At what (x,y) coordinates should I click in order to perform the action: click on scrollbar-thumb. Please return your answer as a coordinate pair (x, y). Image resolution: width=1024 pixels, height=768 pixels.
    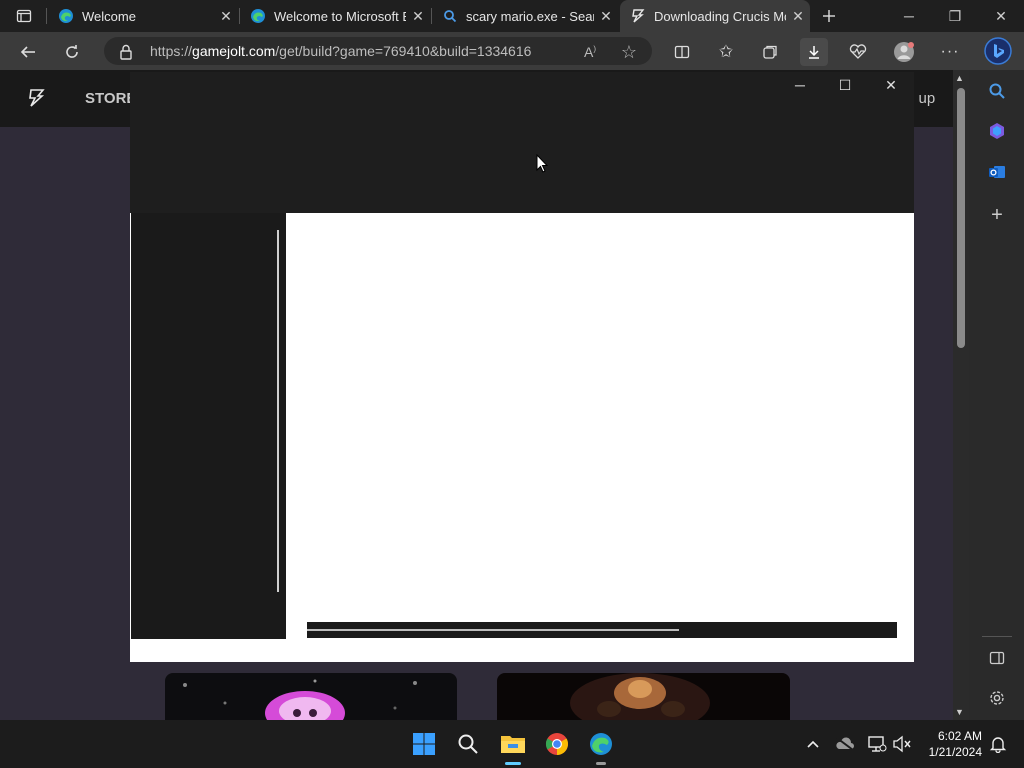
    Looking at the image, I should click on (961, 218).